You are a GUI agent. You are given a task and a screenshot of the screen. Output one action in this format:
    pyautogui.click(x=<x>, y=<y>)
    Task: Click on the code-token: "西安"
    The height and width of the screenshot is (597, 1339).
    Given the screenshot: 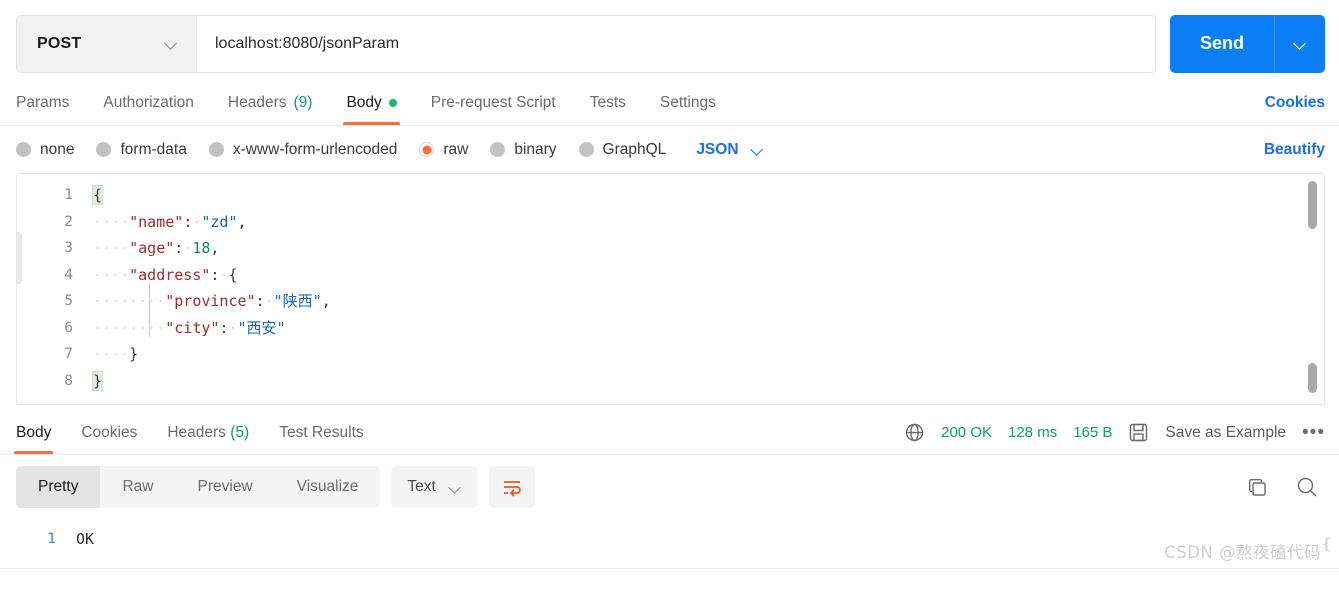 What is the action you would take?
    pyautogui.click(x=261, y=327)
    